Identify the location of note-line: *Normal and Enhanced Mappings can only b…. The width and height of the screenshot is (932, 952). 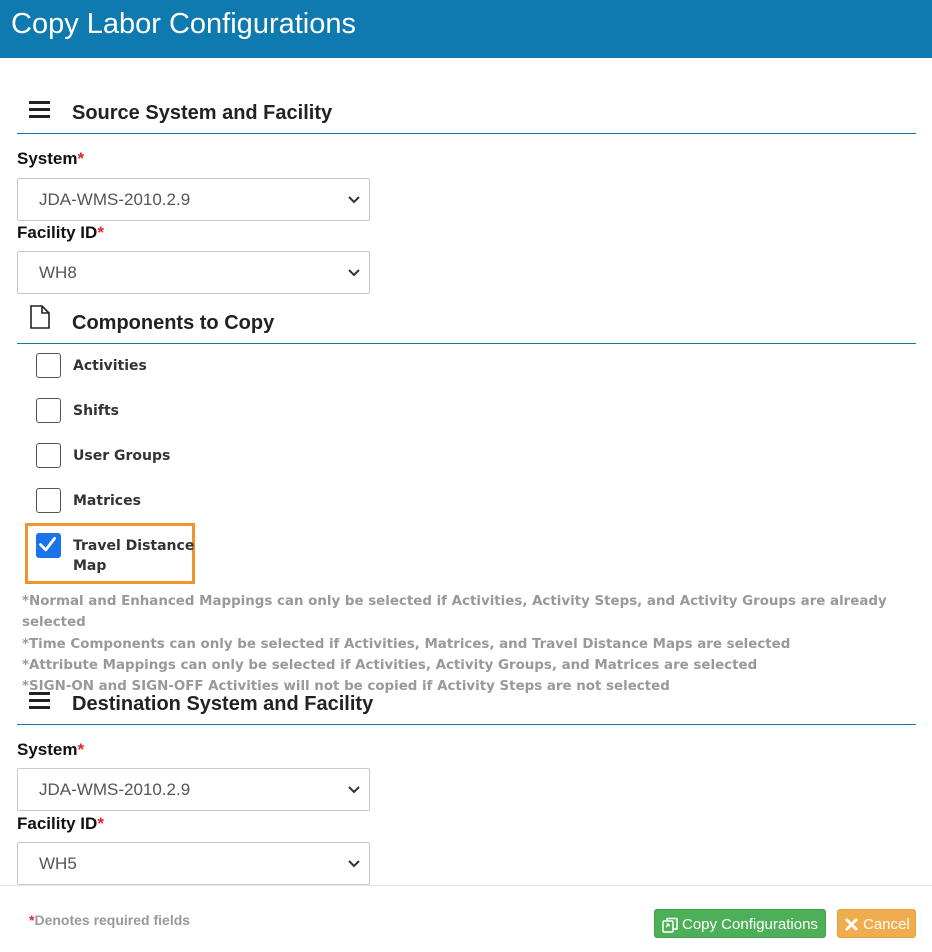
(454, 612).